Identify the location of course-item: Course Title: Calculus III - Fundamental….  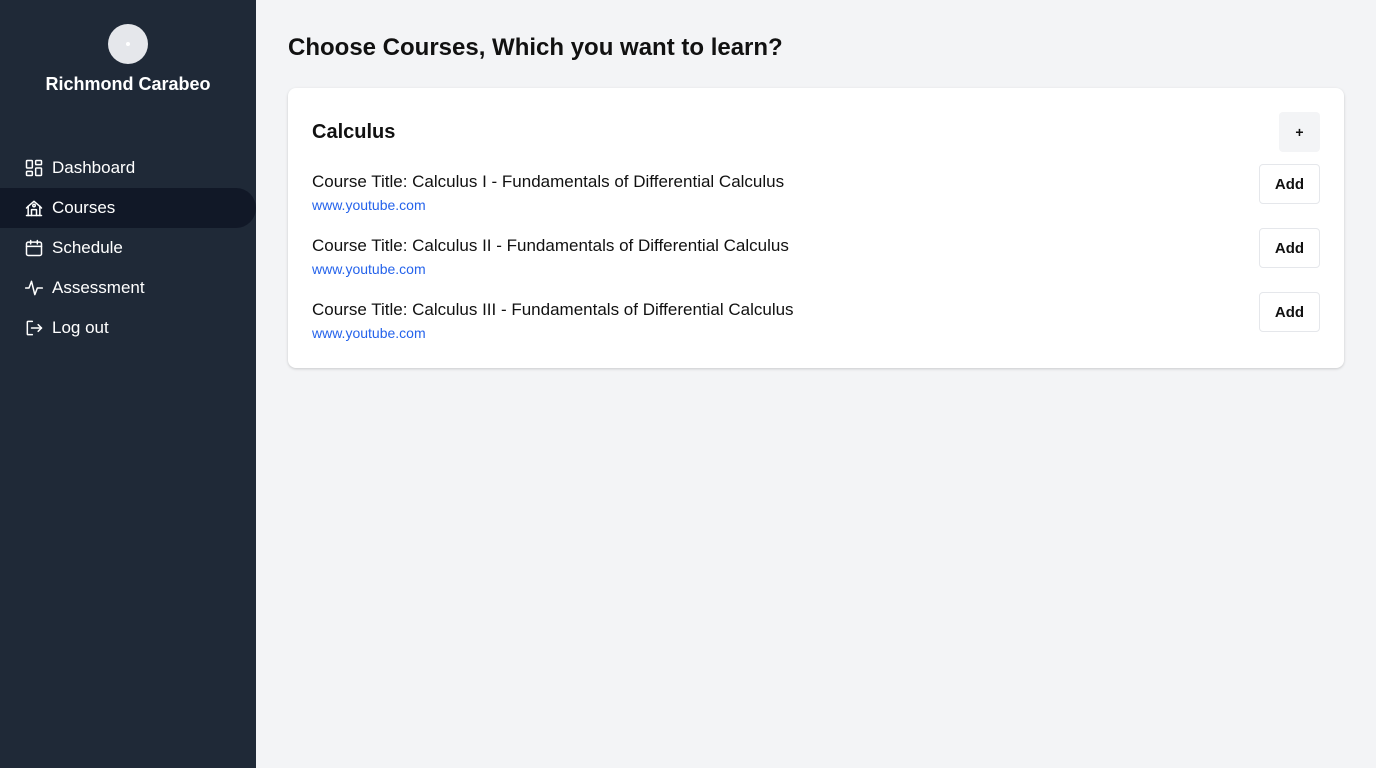
(816, 316).